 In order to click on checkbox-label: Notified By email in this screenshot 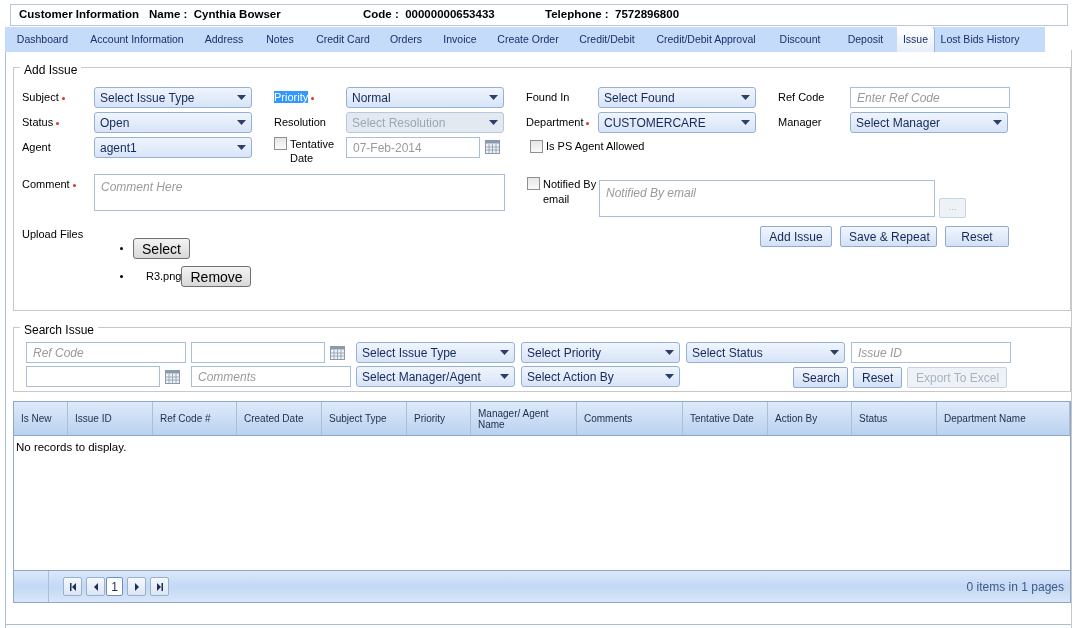, I will do `click(570, 192)`.